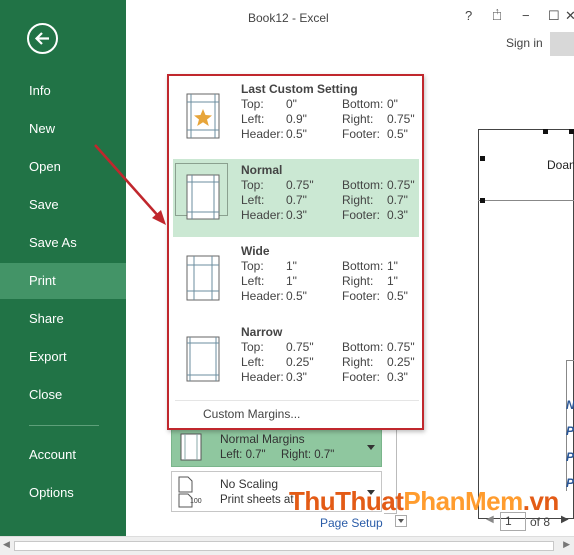 Image resolution: width=574 pixels, height=555 pixels. Describe the element at coordinates (566, 544) in the screenshot. I see `scroll-right-icon: ▶` at that location.